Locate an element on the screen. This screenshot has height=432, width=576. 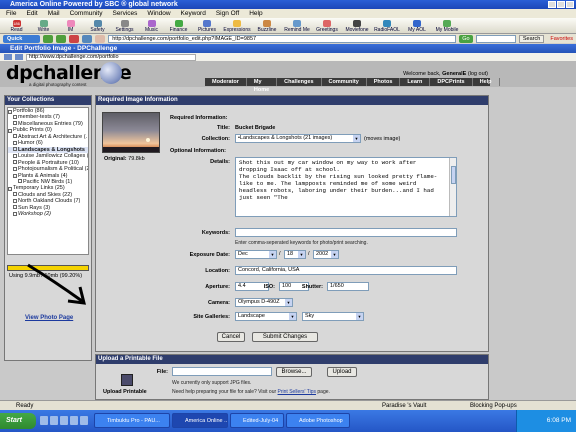
menu-services: Services is located at coordinates (124, 13).